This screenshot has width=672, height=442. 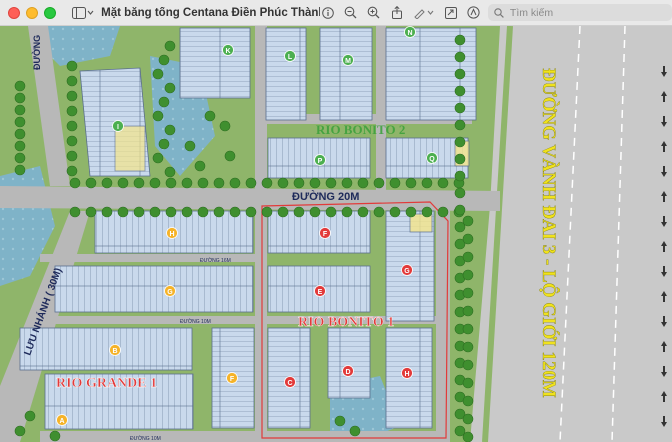 I want to click on svg-text: F, so click(x=232, y=379).